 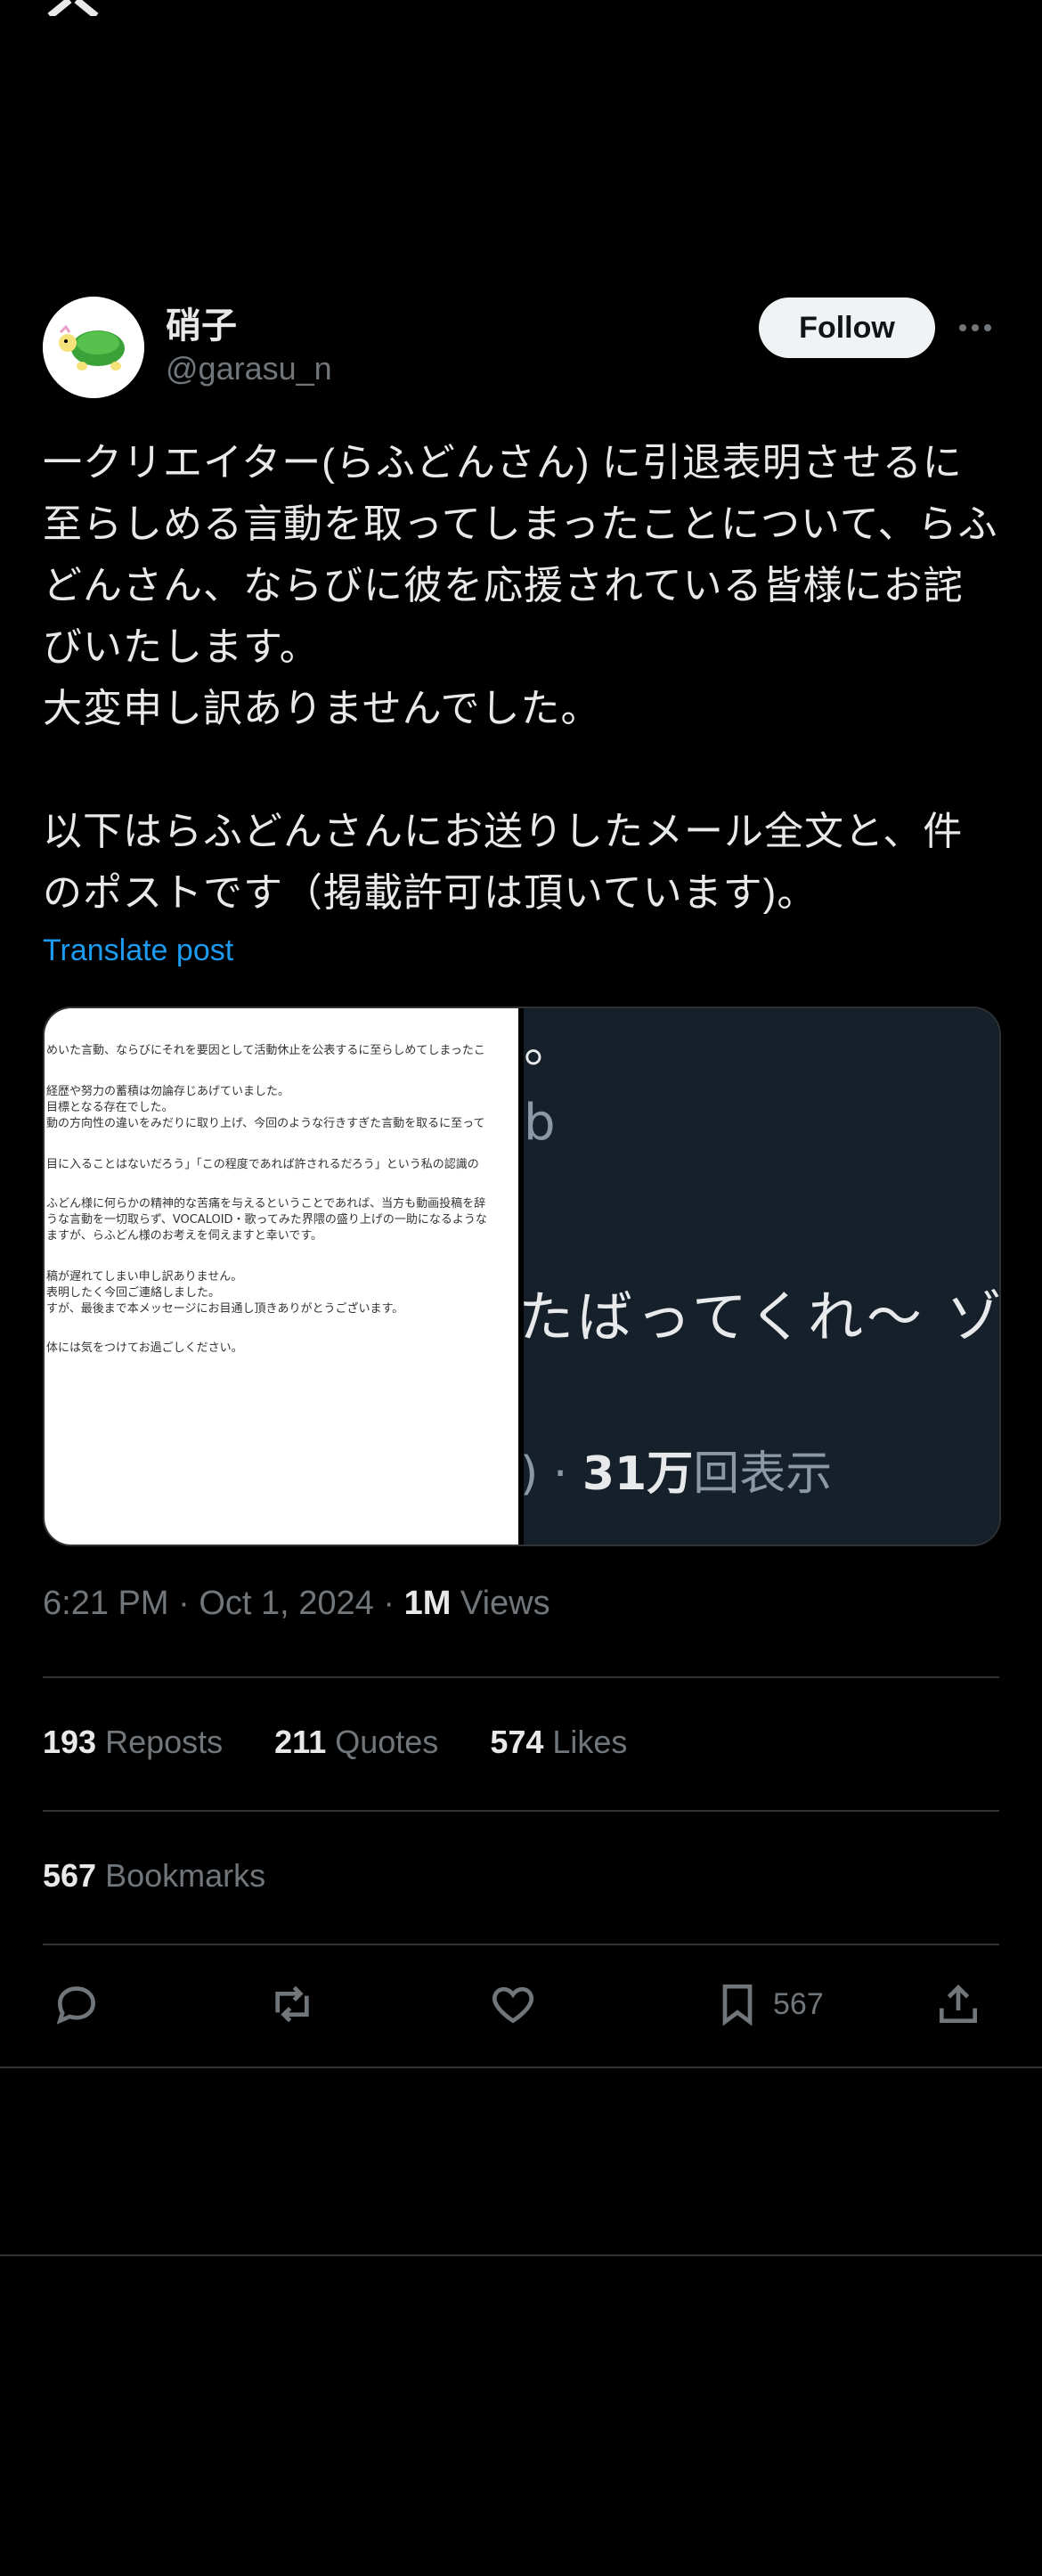 What do you see at coordinates (847, 328) in the screenshot?
I see `follow-button: Follow` at bounding box center [847, 328].